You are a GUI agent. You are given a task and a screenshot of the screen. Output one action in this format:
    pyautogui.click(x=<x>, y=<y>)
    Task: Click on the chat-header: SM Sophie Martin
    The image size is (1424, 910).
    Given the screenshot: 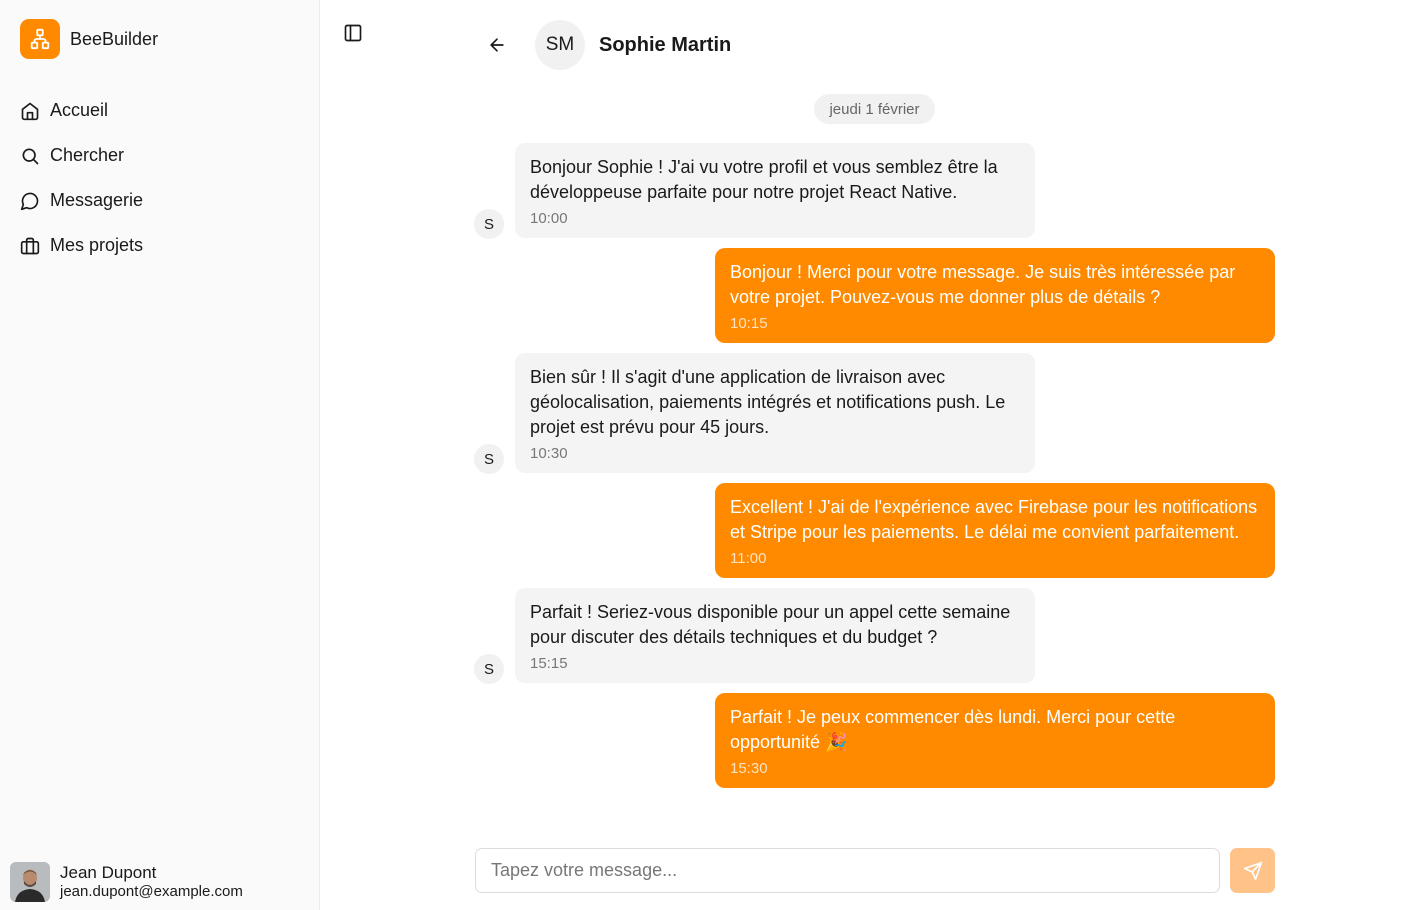 What is the action you would take?
    pyautogui.click(x=603, y=45)
    